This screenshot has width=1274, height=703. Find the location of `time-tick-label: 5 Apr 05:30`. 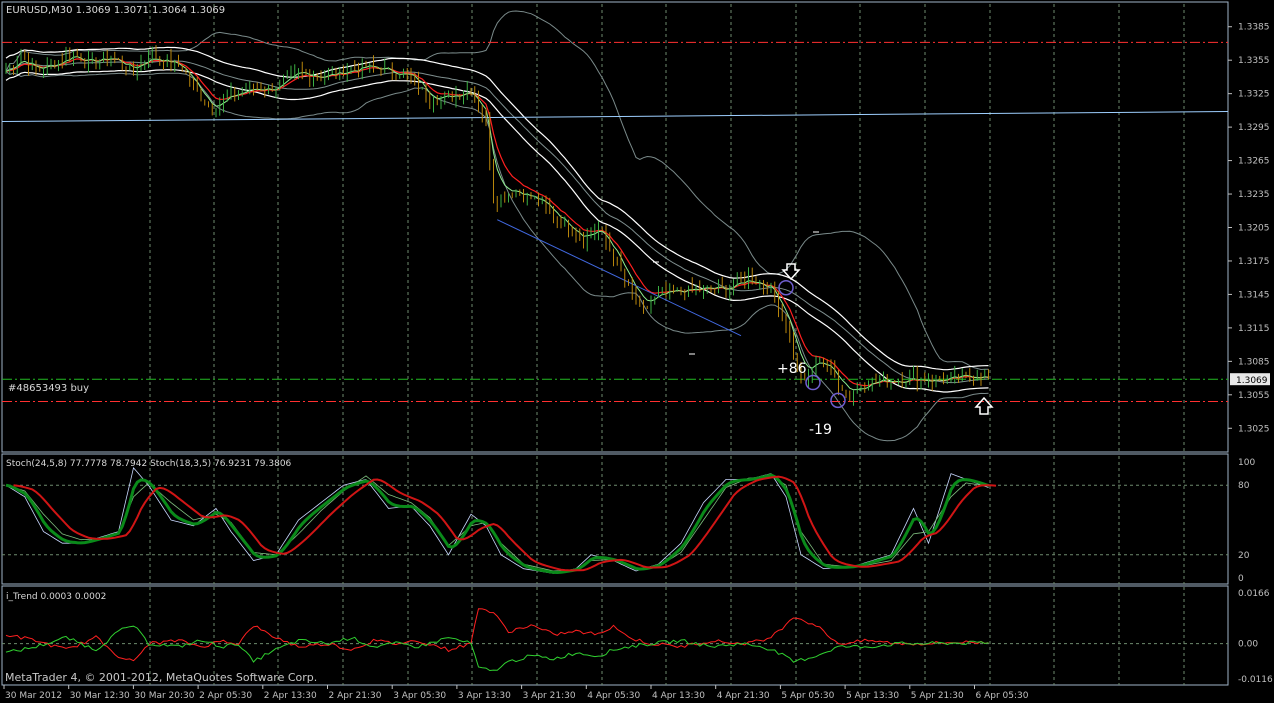

time-tick-label: 5 Apr 05:30 is located at coordinates (807, 696).